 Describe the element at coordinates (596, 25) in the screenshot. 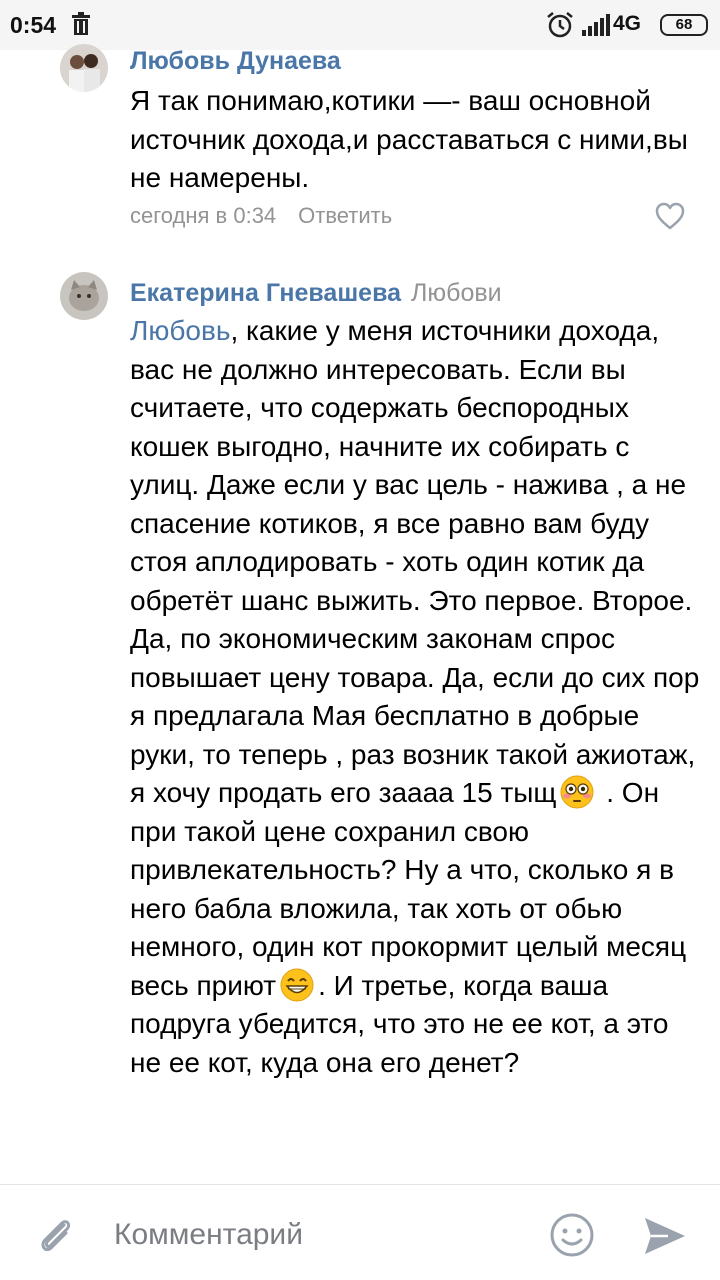

I see `signal-icon` at that location.